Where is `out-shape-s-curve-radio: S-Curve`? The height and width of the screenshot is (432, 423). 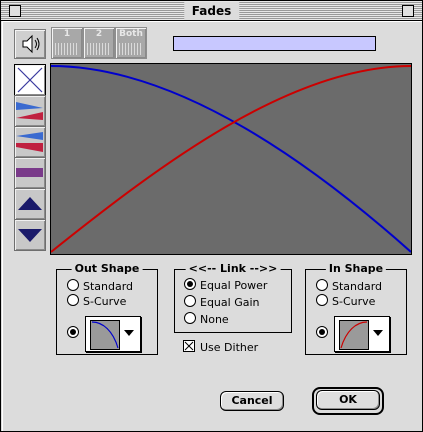 out-shape-s-curve-radio: S-Curve is located at coordinates (96, 301).